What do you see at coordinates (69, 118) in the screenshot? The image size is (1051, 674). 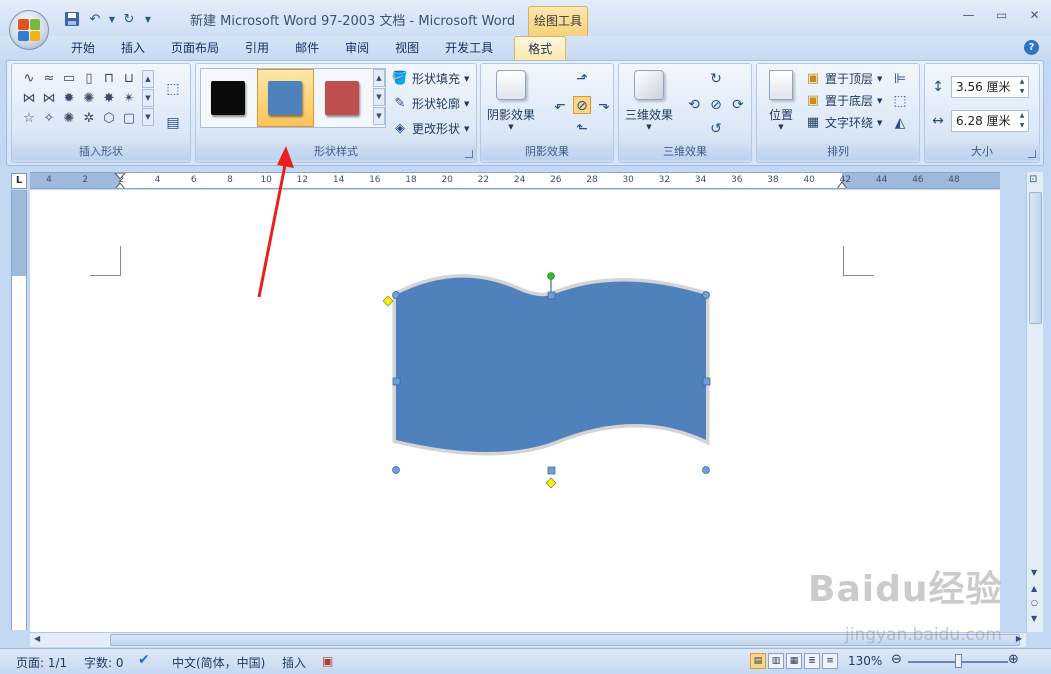 I see `explosion-shape-icon: ✺` at bounding box center [69, 118].